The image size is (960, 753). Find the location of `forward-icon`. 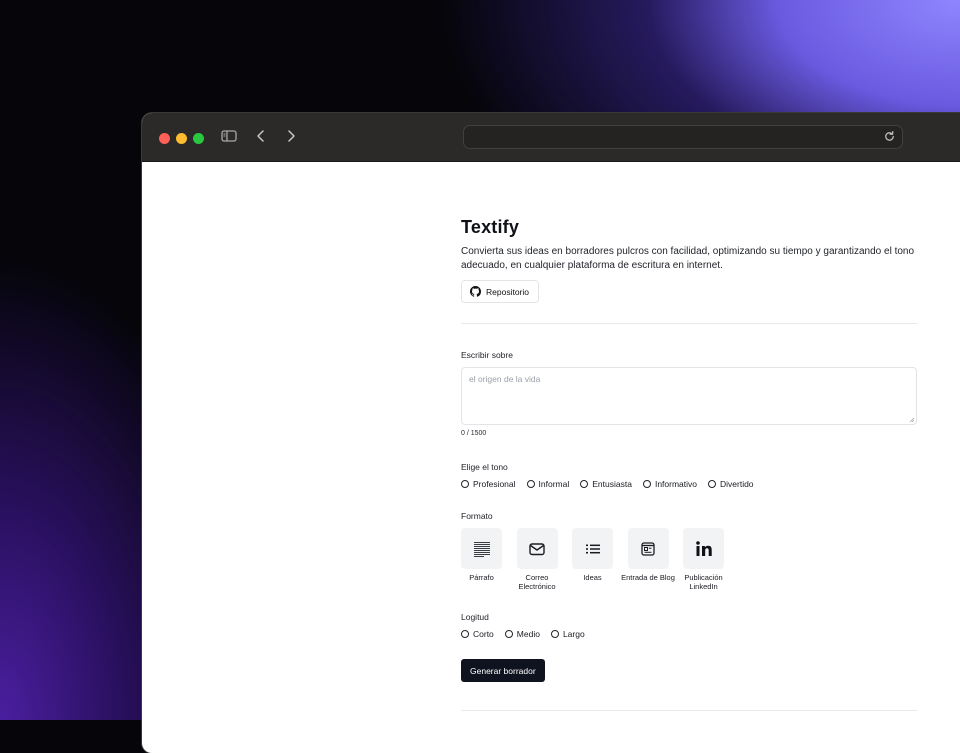

forward-icon is located at coordinates (291, 136).